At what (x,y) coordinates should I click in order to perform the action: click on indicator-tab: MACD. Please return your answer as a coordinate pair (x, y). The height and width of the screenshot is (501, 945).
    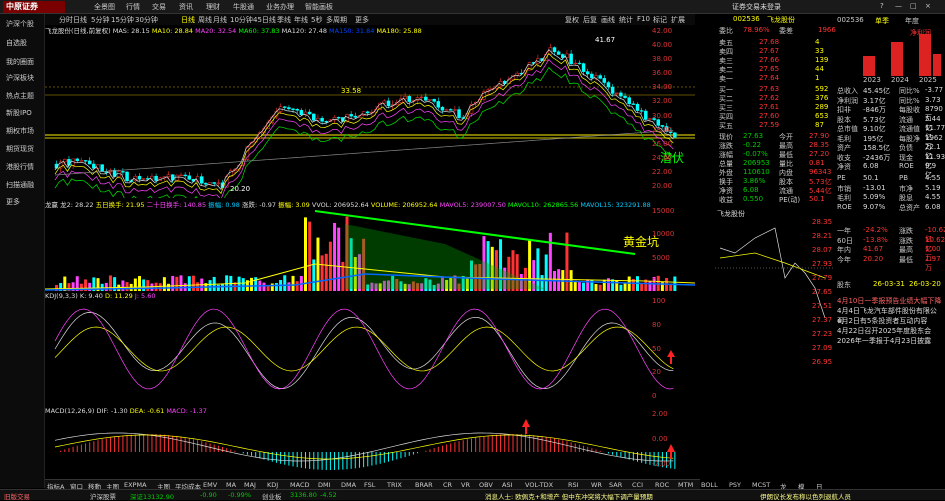
    Looking at the image, I should click on (299, 485).